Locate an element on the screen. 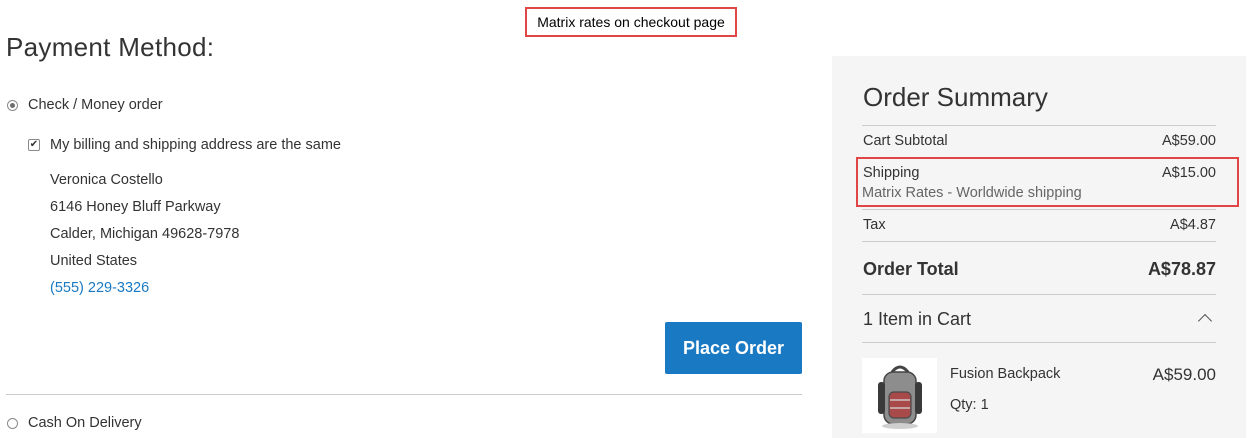 The height and width of the screenshot is (438, 1248). checkbox-checked-icon: ✔ is located at coordinates (34, 145).